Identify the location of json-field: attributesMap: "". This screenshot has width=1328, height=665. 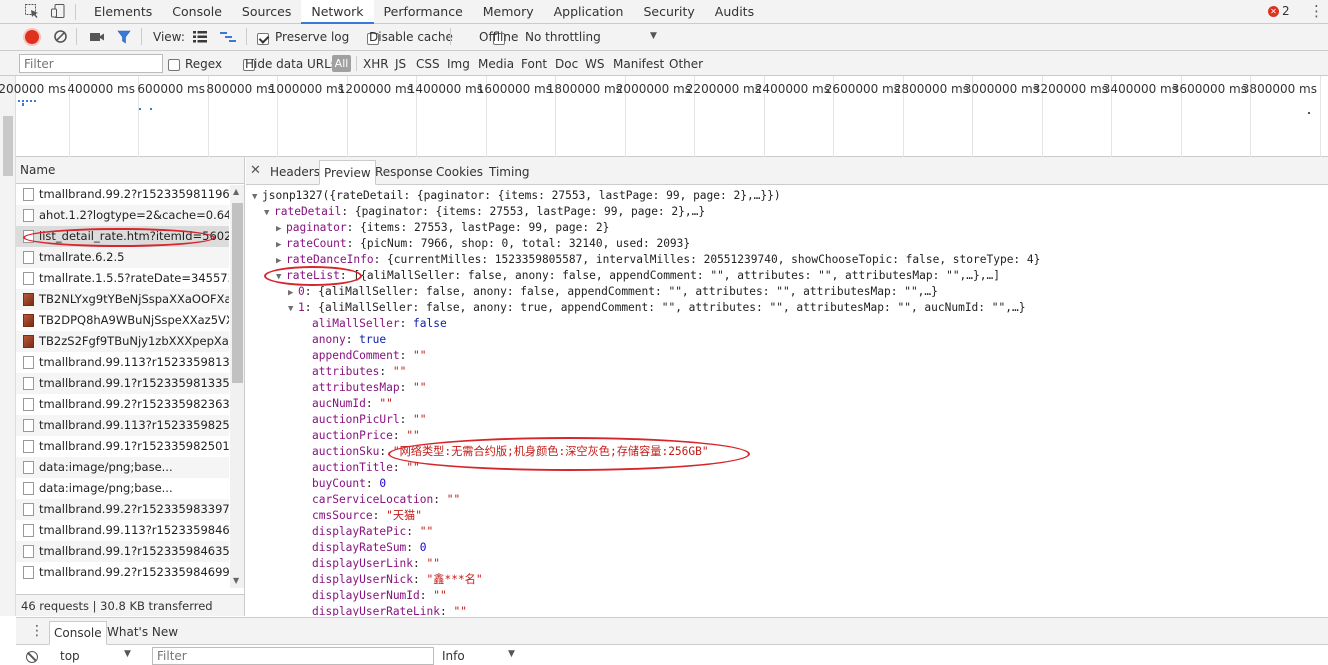
(369, 388).